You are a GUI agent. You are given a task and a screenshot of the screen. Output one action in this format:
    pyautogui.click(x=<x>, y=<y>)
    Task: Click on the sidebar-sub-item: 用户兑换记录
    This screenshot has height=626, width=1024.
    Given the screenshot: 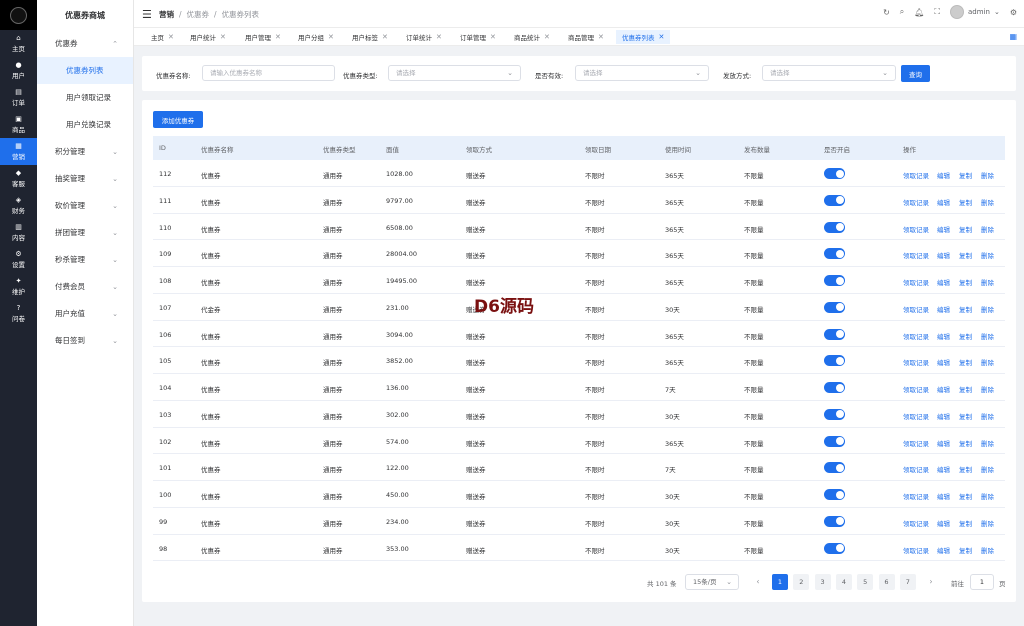 What is the action you would take?
    pyautogui.click(x=85, y=124)
    